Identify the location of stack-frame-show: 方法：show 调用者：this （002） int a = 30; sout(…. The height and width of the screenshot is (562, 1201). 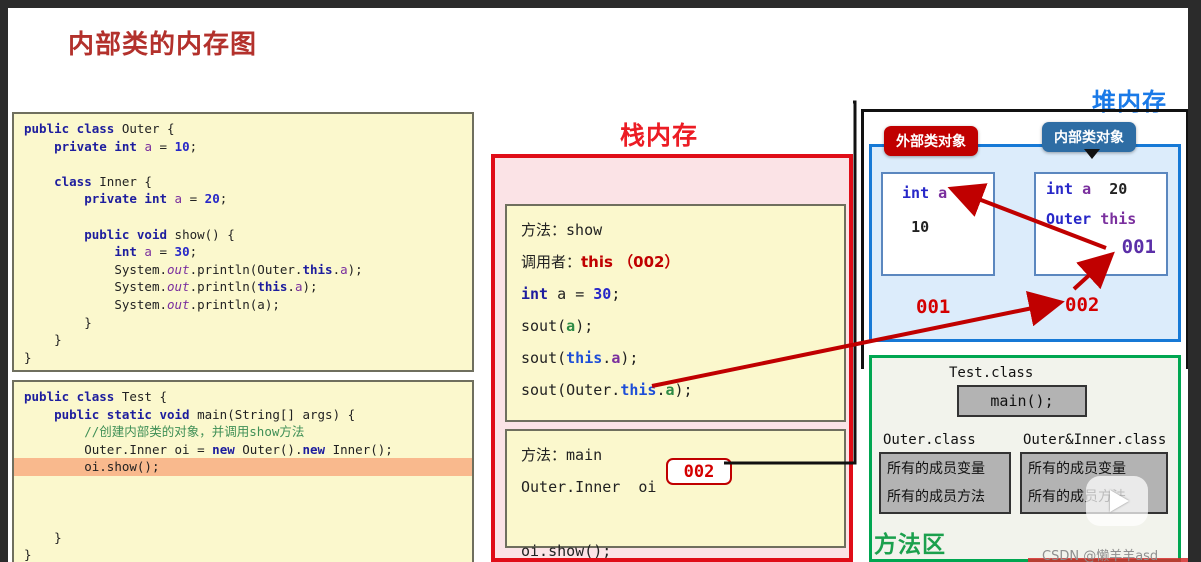
(675, 313).